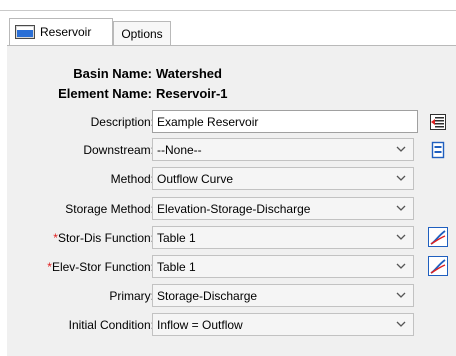 The height and width of the screenshot is (356, 456). I want to click on tab-reservoir: Reservoir, so click(61, 31).